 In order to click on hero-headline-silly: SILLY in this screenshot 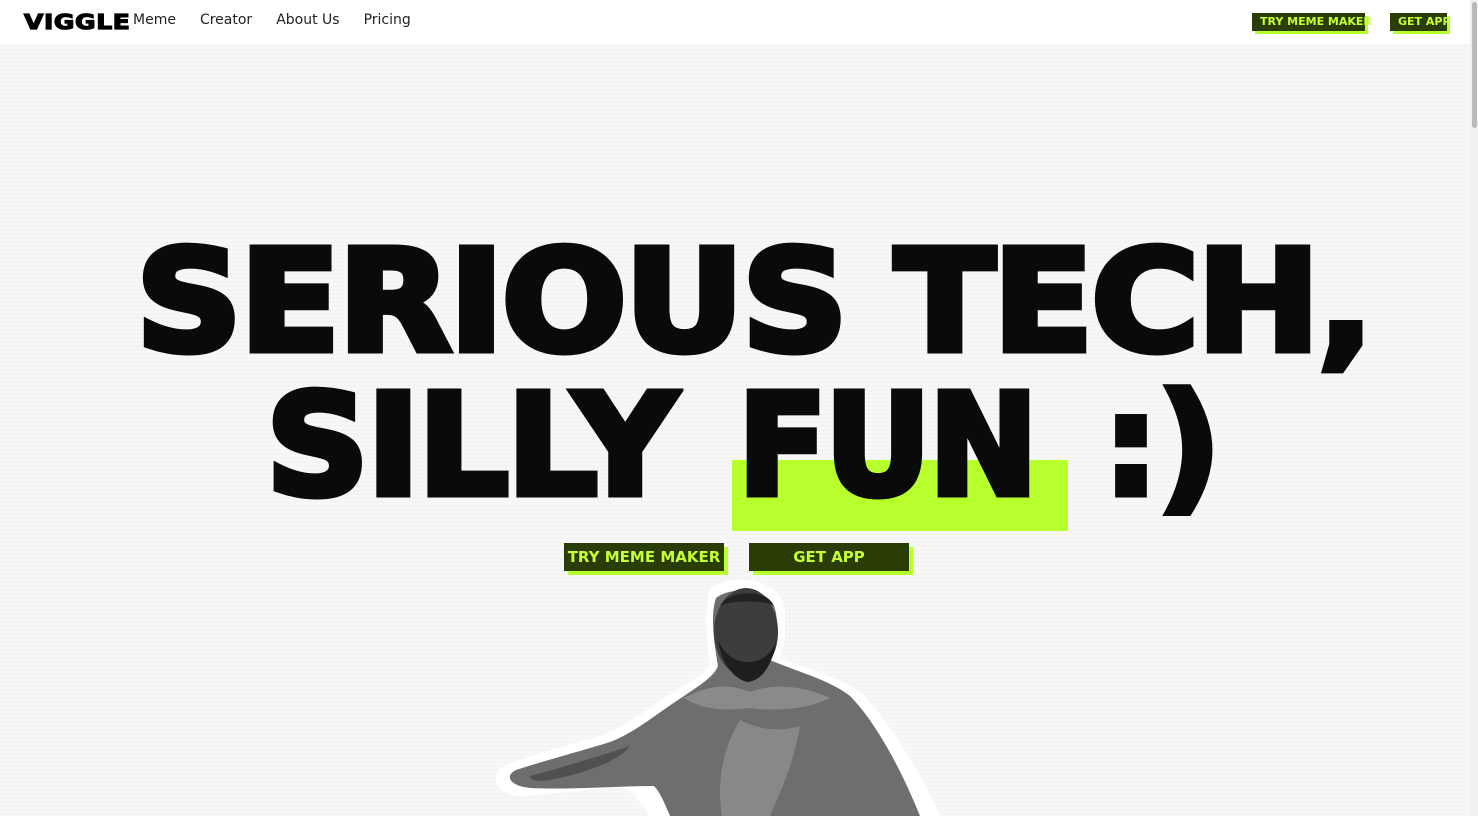, I will do `click(471, 446)`.